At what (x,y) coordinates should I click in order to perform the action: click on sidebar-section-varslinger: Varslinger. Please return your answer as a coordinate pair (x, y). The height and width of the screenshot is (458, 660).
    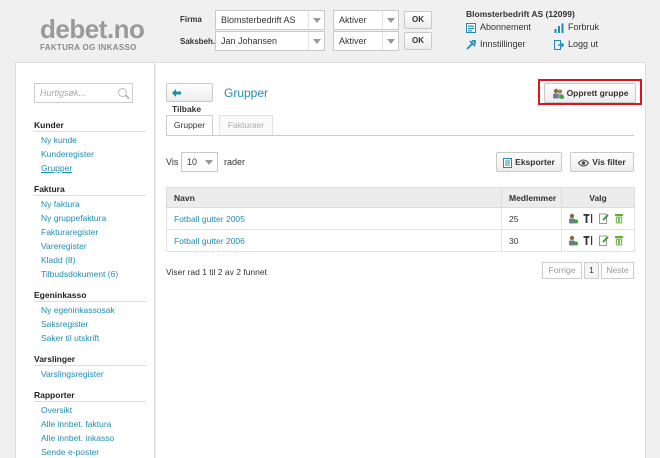
    Looking at the image, I should click on (55, 359).